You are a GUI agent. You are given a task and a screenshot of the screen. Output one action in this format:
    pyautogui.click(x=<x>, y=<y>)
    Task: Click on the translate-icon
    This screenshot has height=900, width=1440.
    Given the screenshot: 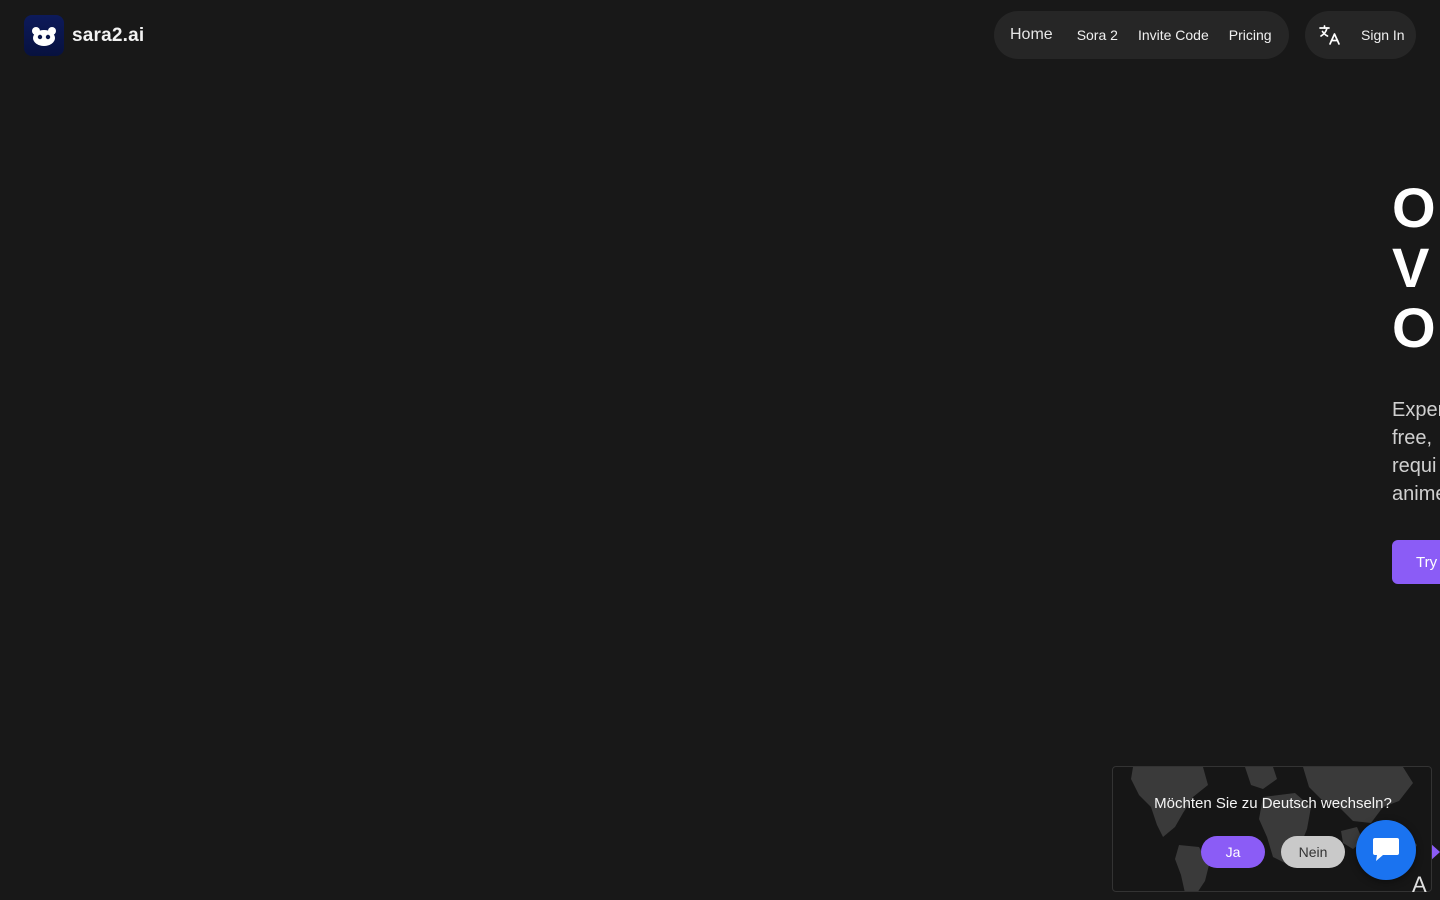 What is the action you would take?
    pyautogui.click(x=1330, y=35)
    